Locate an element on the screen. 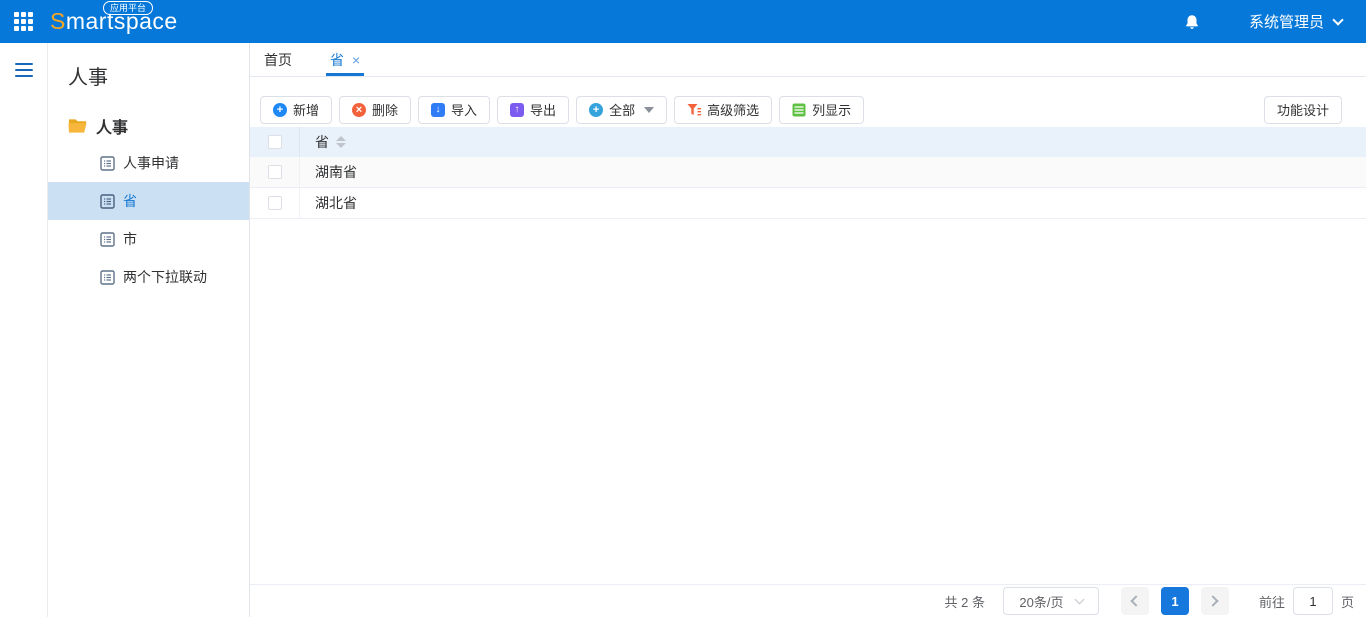 The height and width of the screenshot is (617, 1366). column-header-province: 省 is located at coordinates (322, 142).